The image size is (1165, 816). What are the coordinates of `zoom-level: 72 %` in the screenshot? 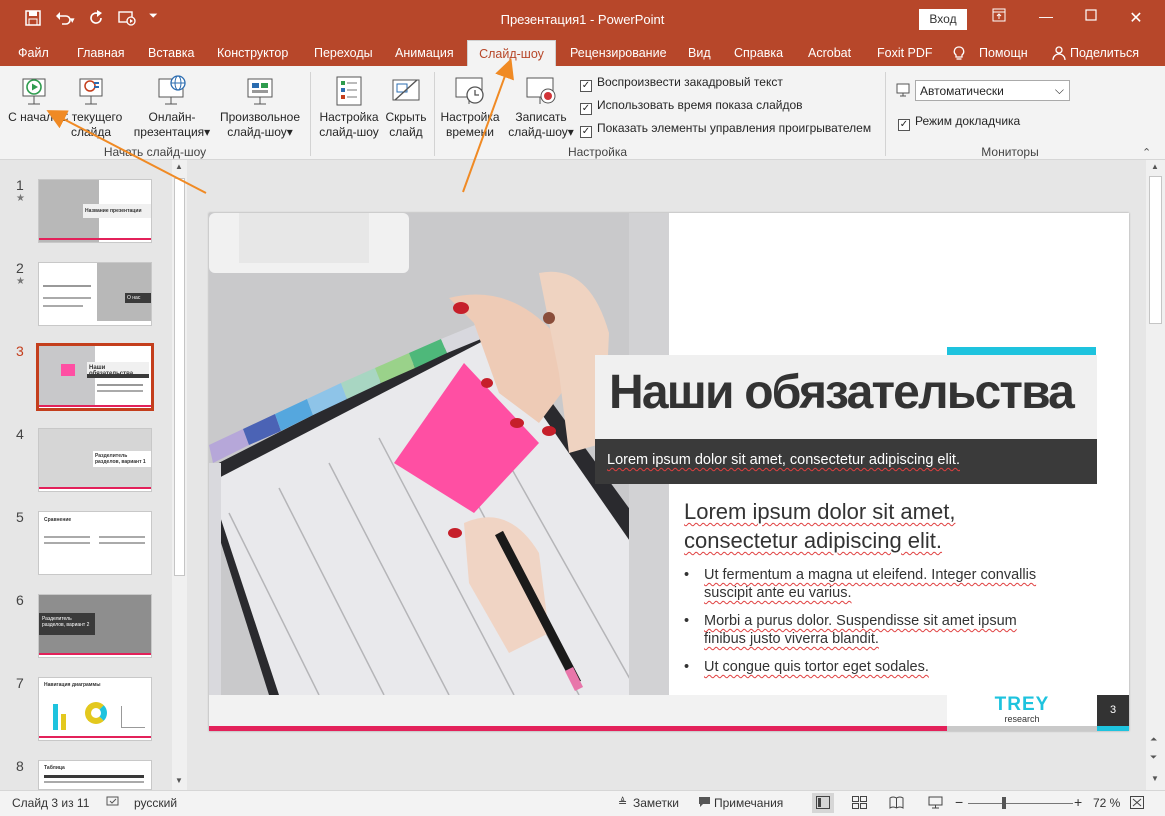 It's located at (1106, 803).